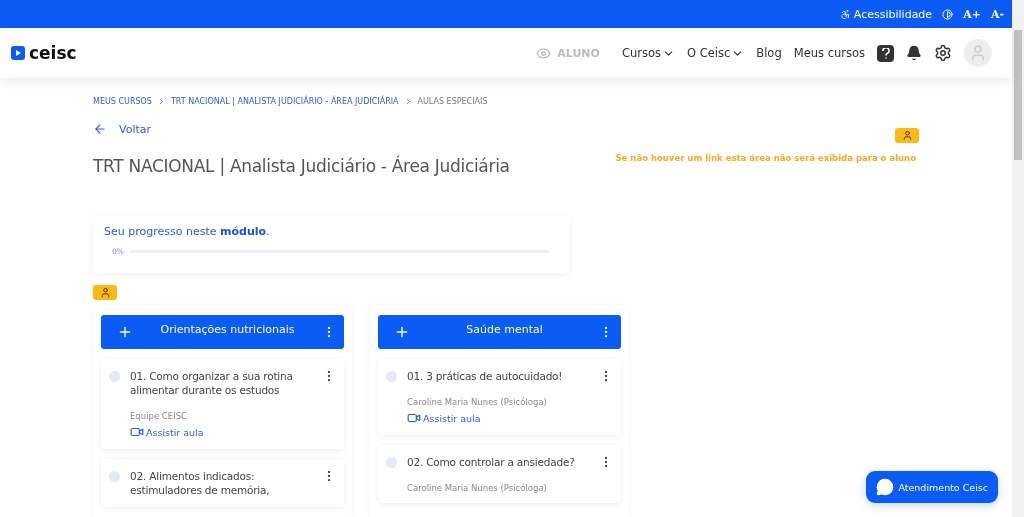 The width and height of the screenshot is (1024, 517). I want to click on font-increase-button: A+, so click(972, 14).